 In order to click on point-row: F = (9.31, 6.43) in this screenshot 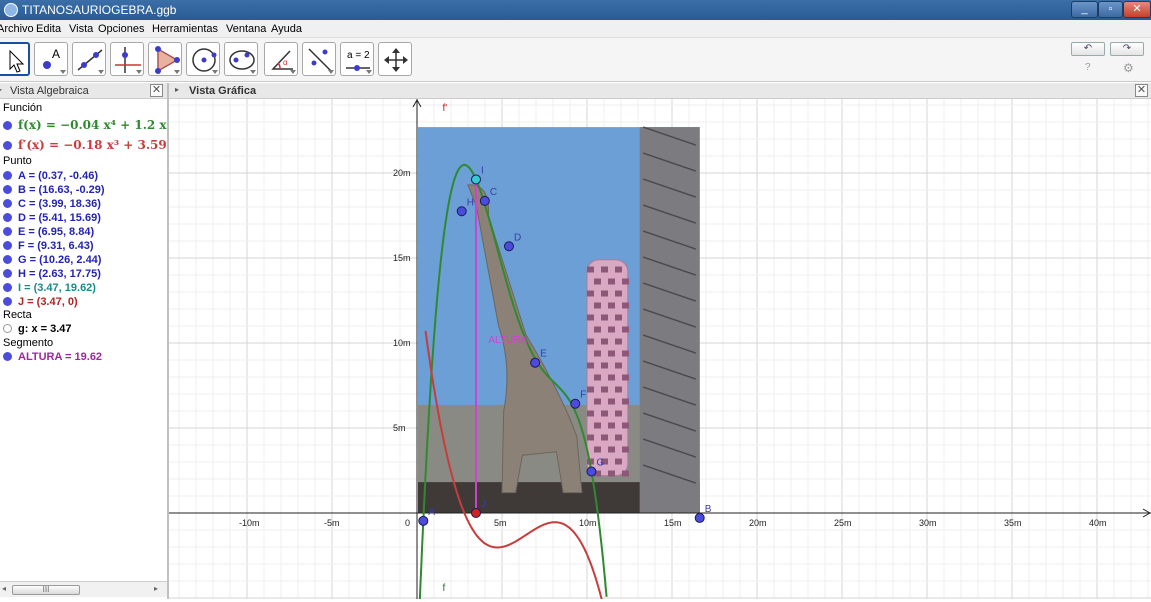, I will do `click(48, 246)`.